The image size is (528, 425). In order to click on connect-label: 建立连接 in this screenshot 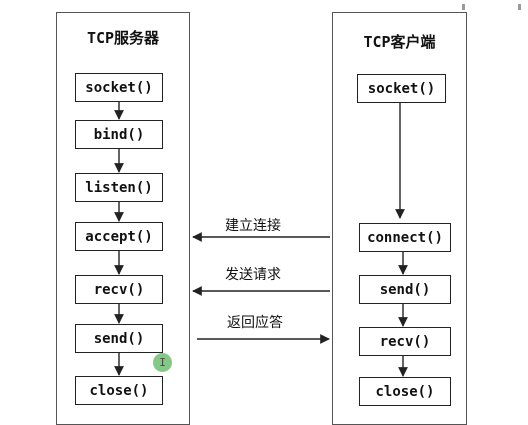, I will do `click(253, 226)`.